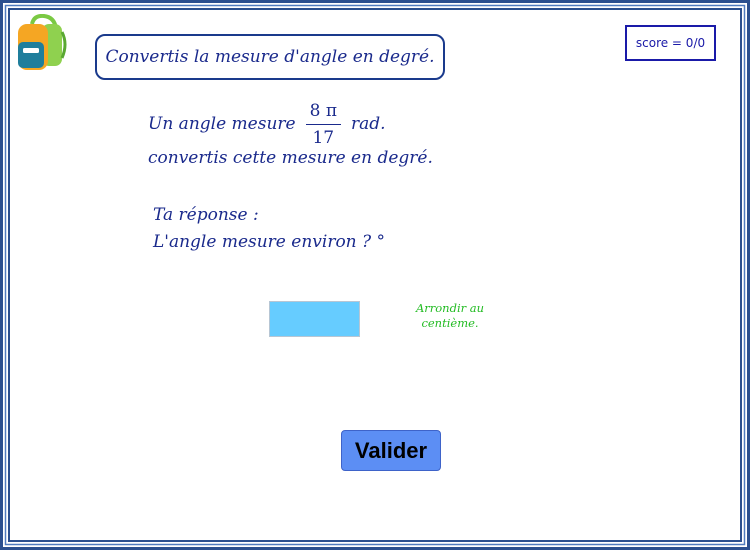  Describe the element at coordinates (222, 124) in the screenshot. I see `question-prefix: Un angle mesure` at that location.